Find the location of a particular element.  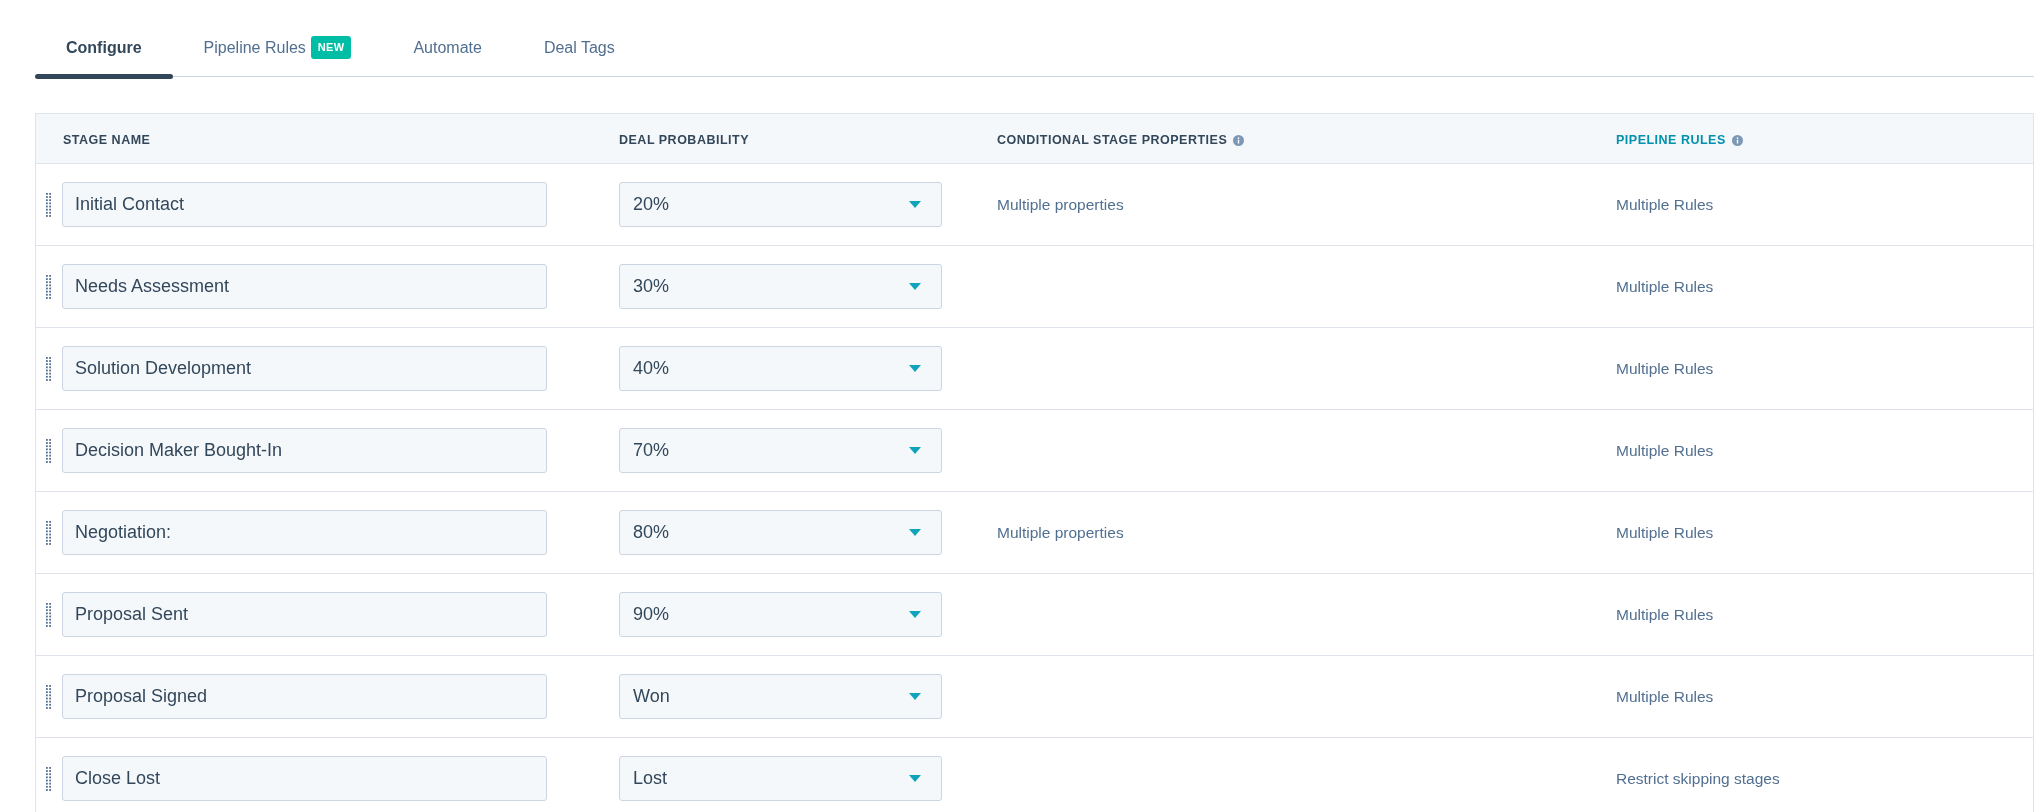

stage-name-field: Proposal Sent is located at coordinates (304, 614).